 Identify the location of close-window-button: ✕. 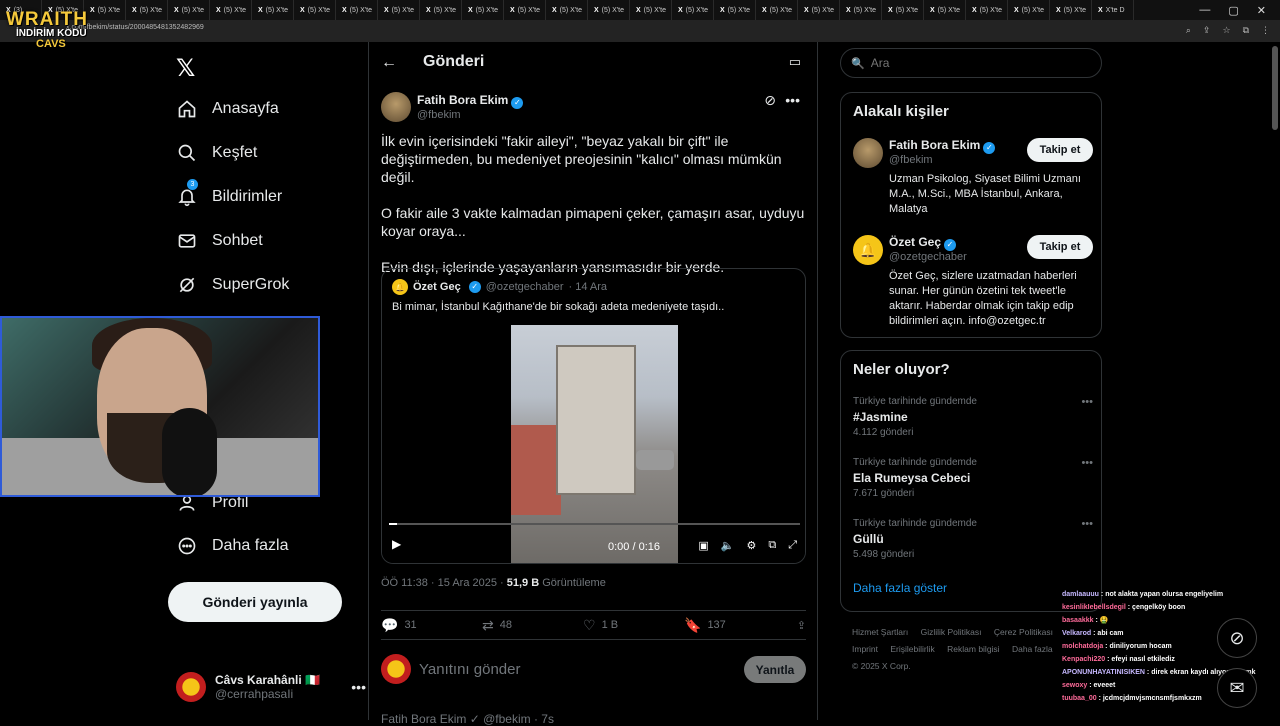
(1261, 10).